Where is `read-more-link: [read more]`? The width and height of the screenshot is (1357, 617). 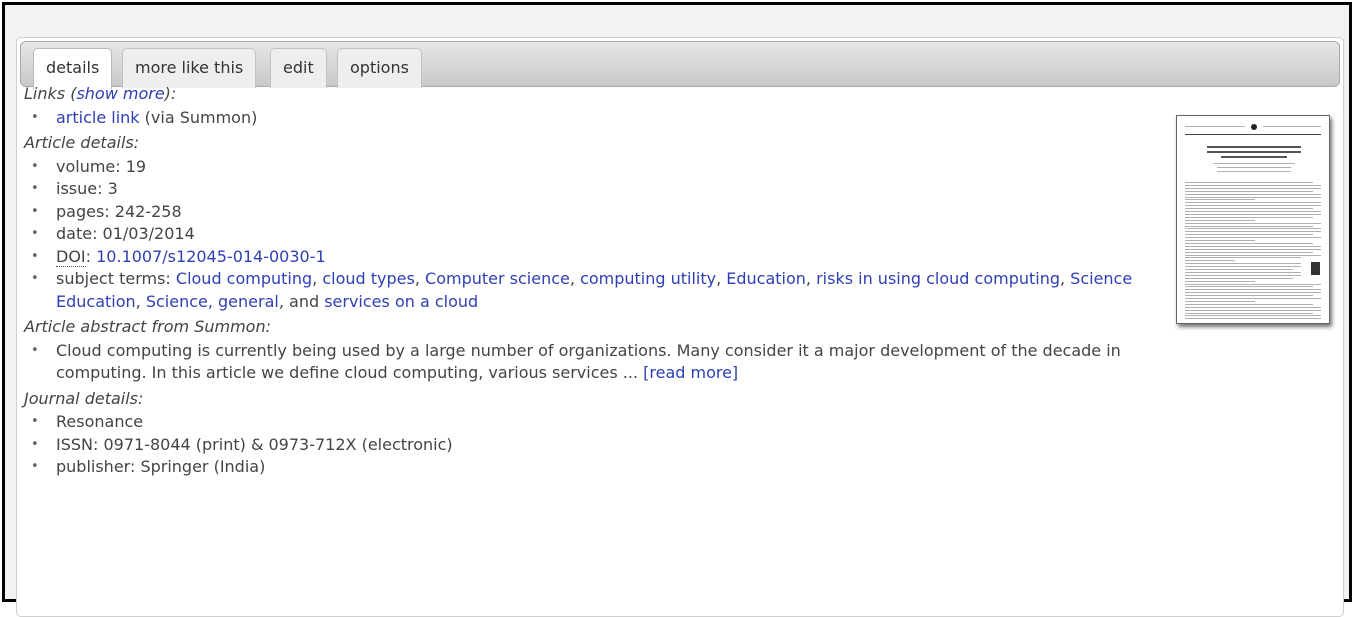
read-more-link: [read more] is located at coordinates (690, 372).